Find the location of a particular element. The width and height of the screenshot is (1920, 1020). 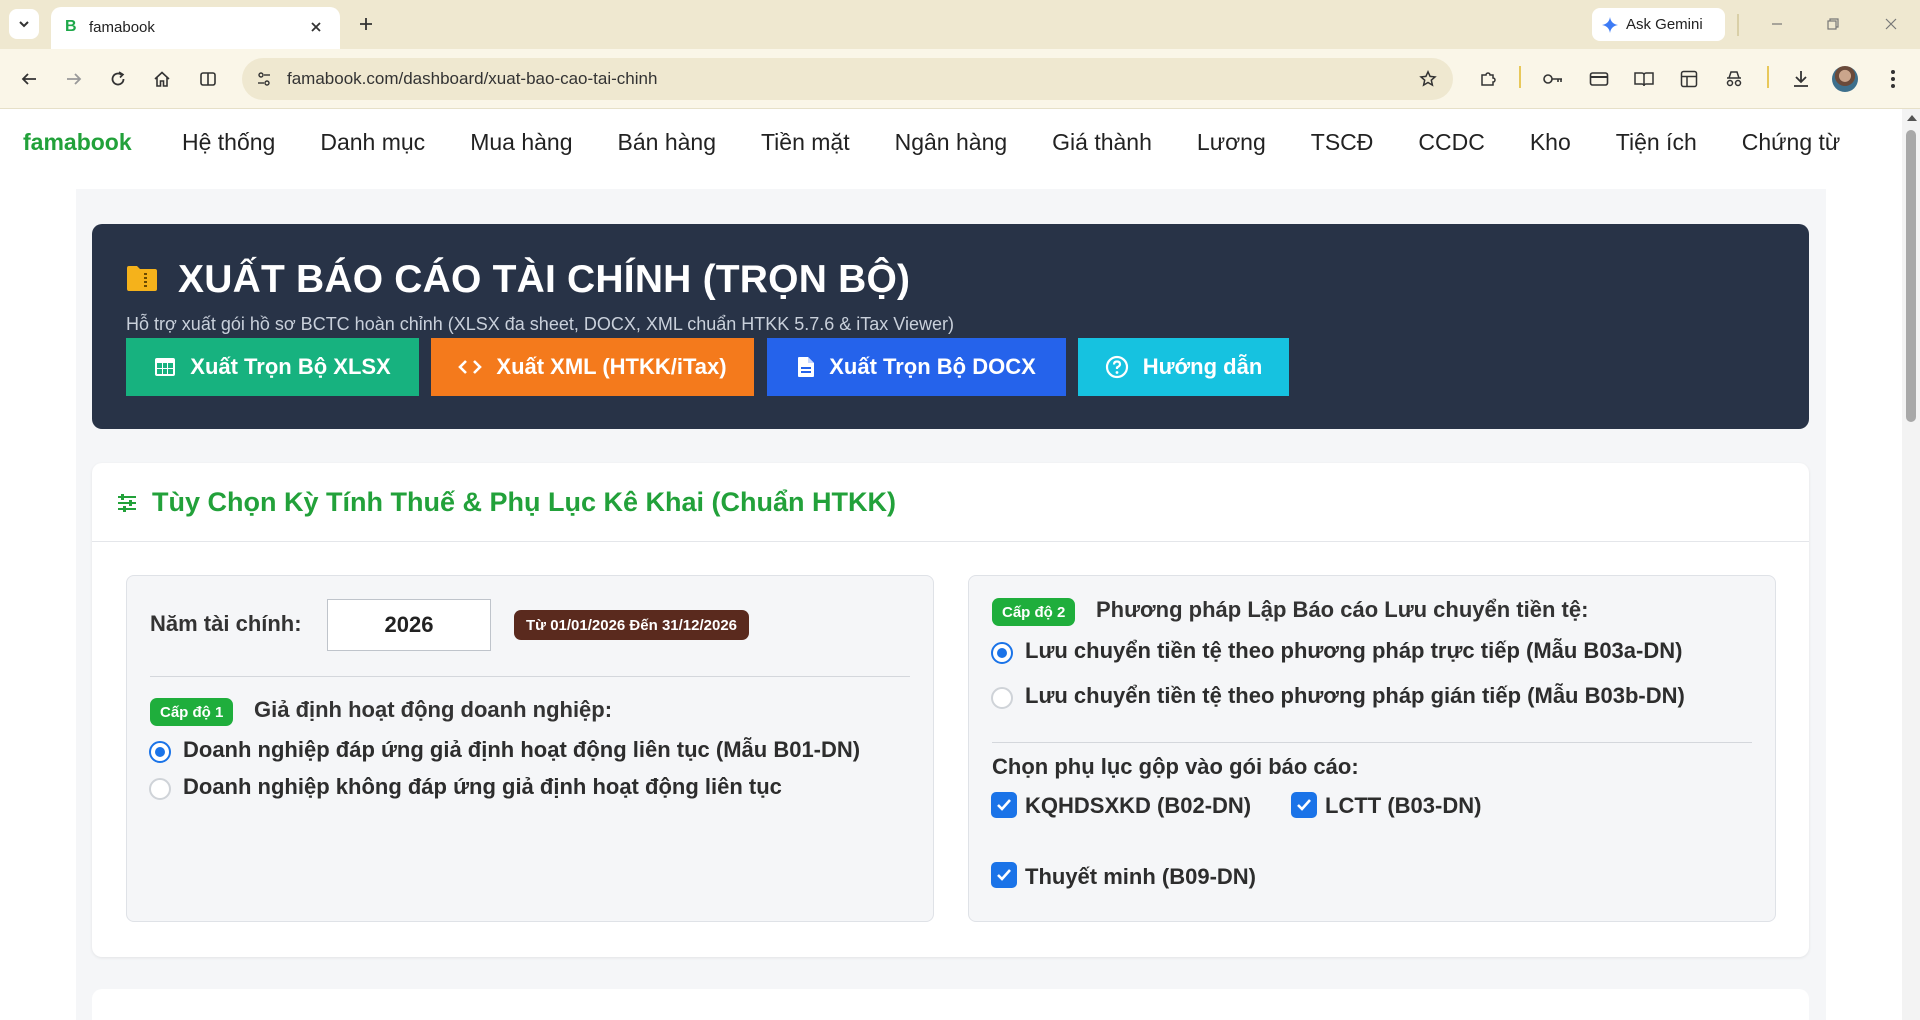

export-xlsx-label: Xuất Trọn Bộ XLSX is located at coordinates (290, 366).